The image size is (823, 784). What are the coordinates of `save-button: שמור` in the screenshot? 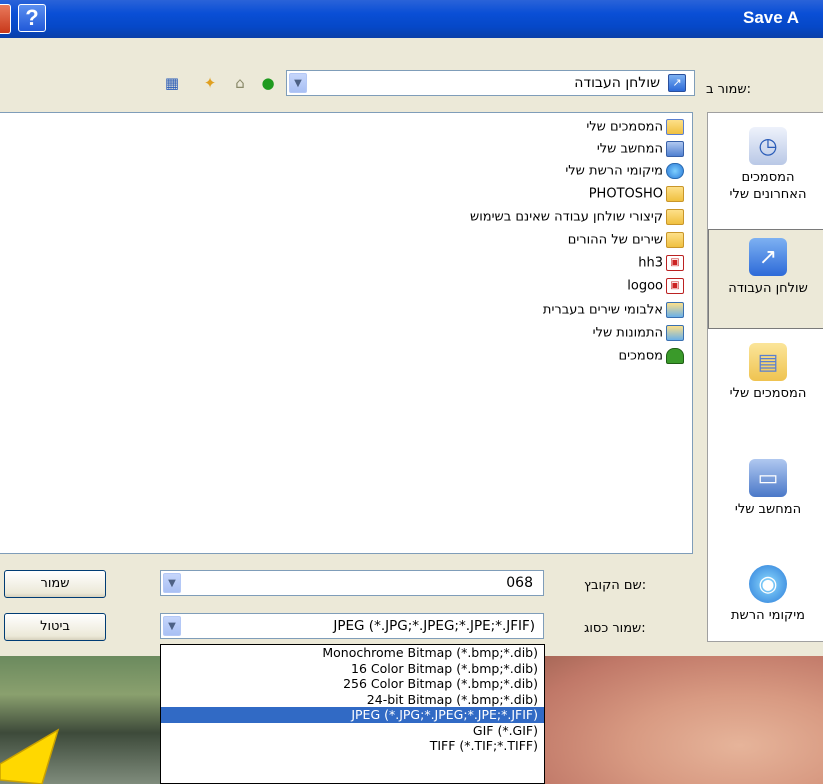 It's located at (55, 584).